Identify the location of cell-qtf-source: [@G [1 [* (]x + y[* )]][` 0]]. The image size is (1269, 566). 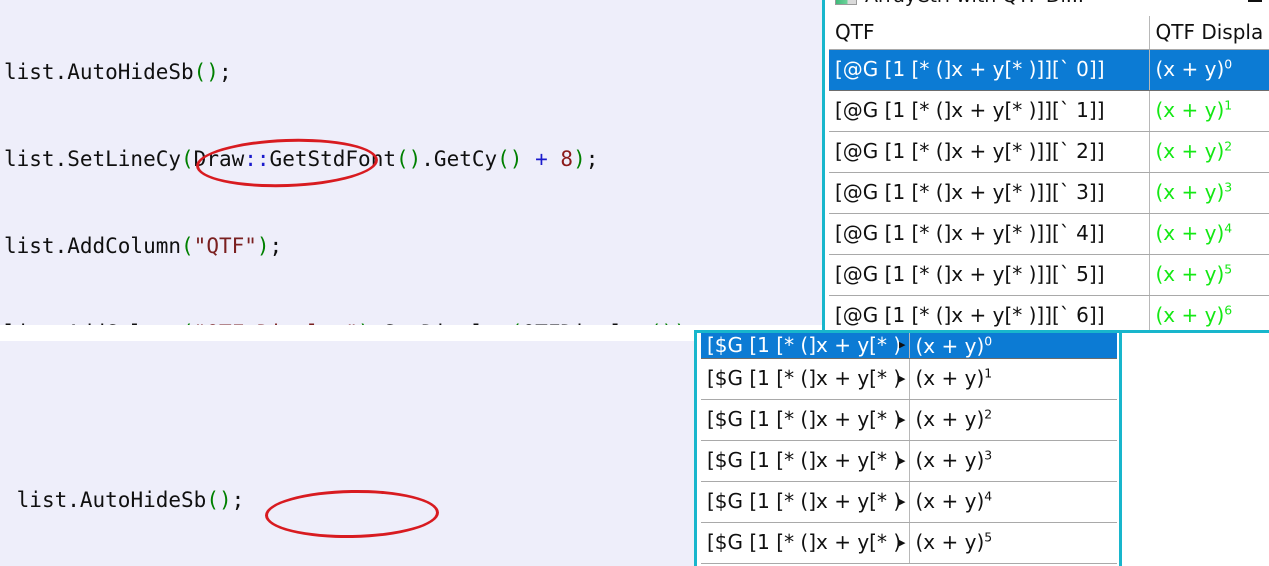
(989, 70).